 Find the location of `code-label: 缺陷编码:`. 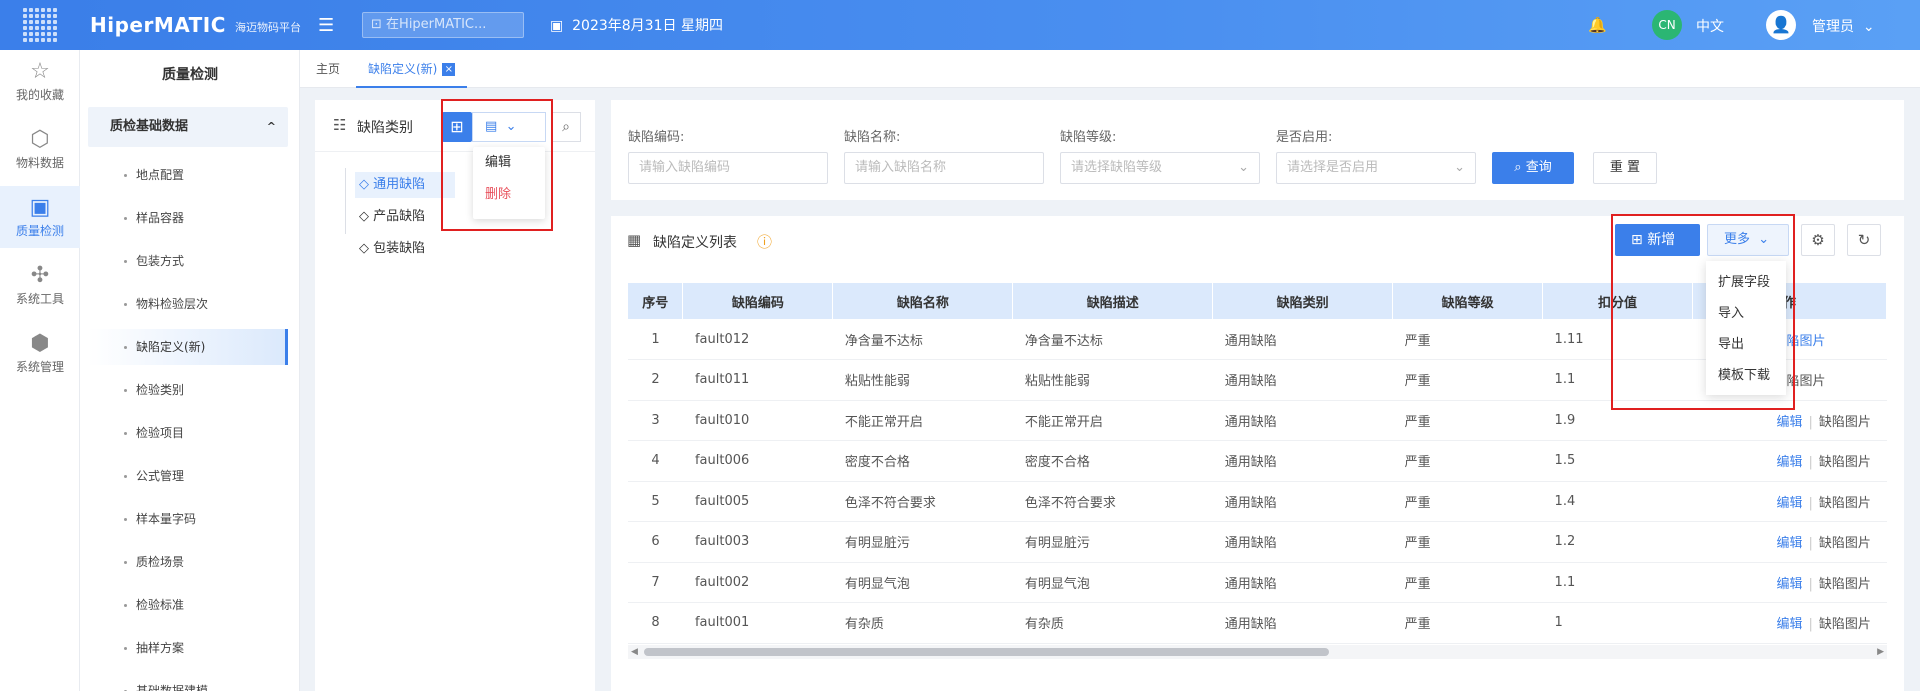

code-label: 缺陷编码: is located at coordinates (656, 137).